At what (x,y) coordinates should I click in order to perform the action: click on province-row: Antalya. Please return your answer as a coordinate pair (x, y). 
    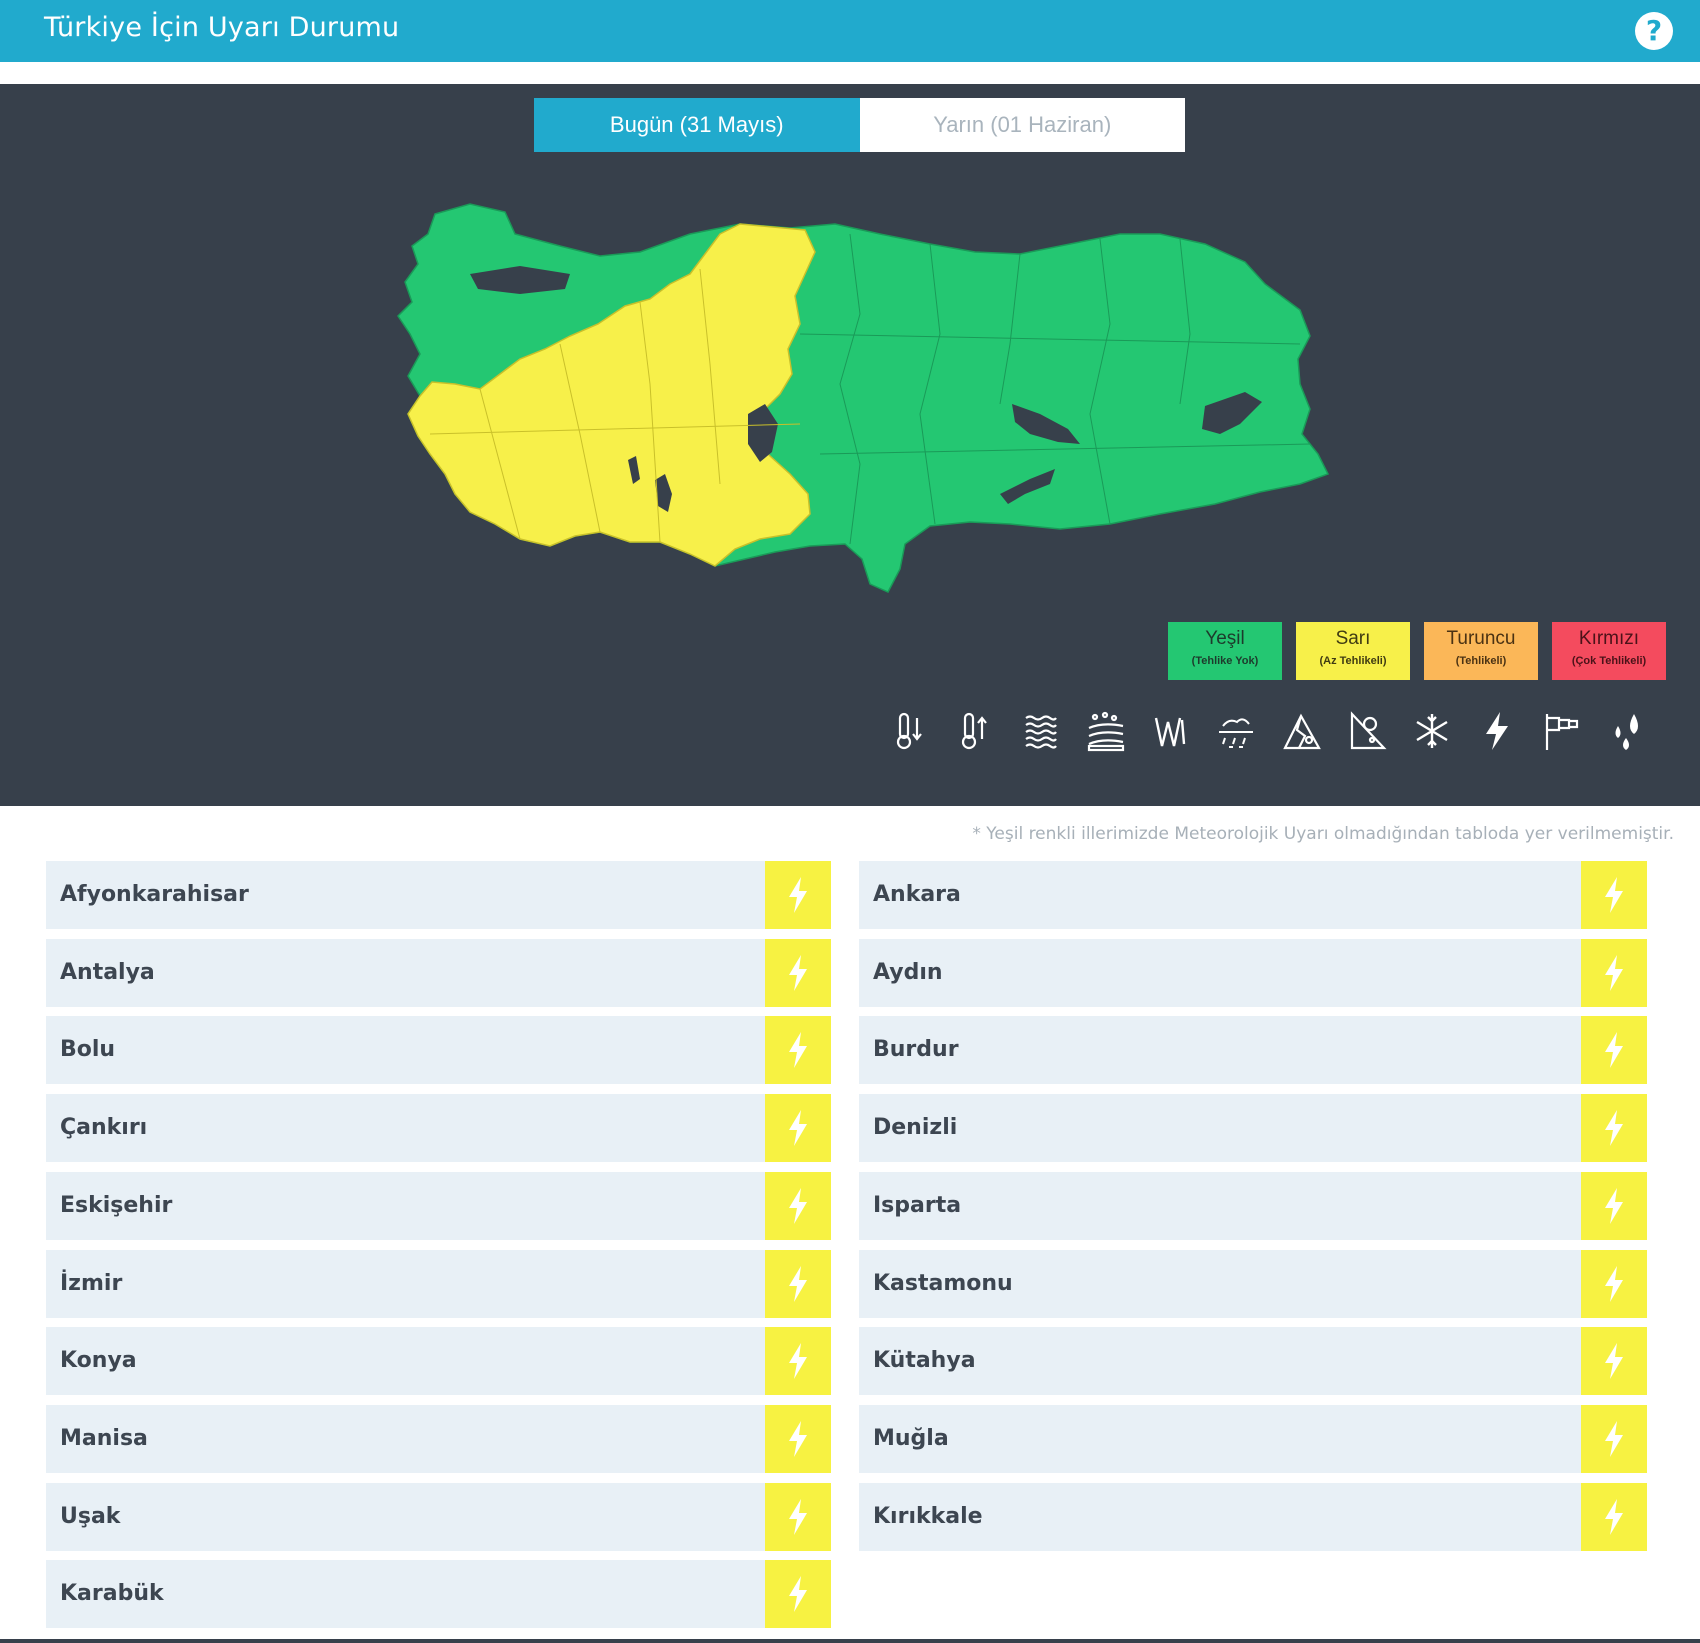
    Looking at the image, I should click on (438, 973).